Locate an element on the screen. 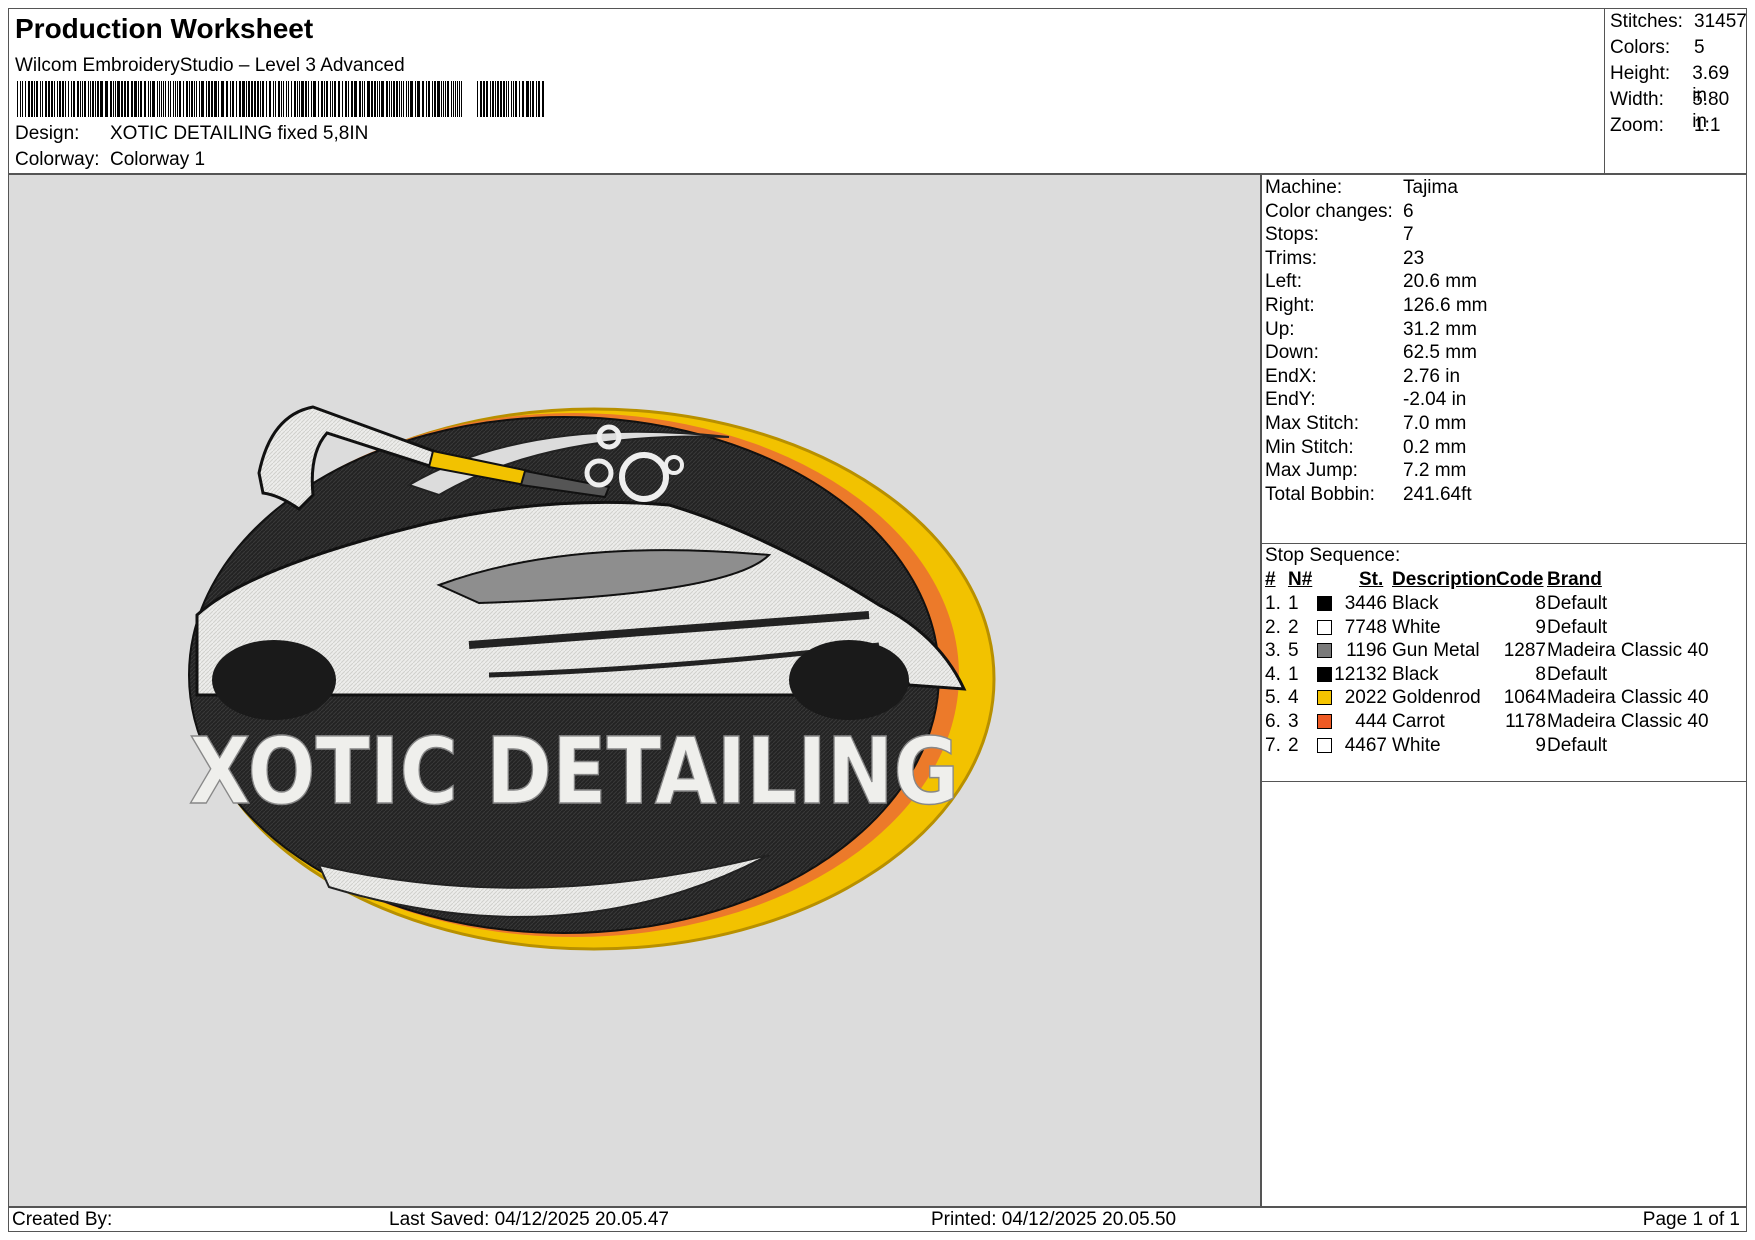 This screenshot has height=1240, width=1755. info-label: Down: is located at coordinates (1292, 353).